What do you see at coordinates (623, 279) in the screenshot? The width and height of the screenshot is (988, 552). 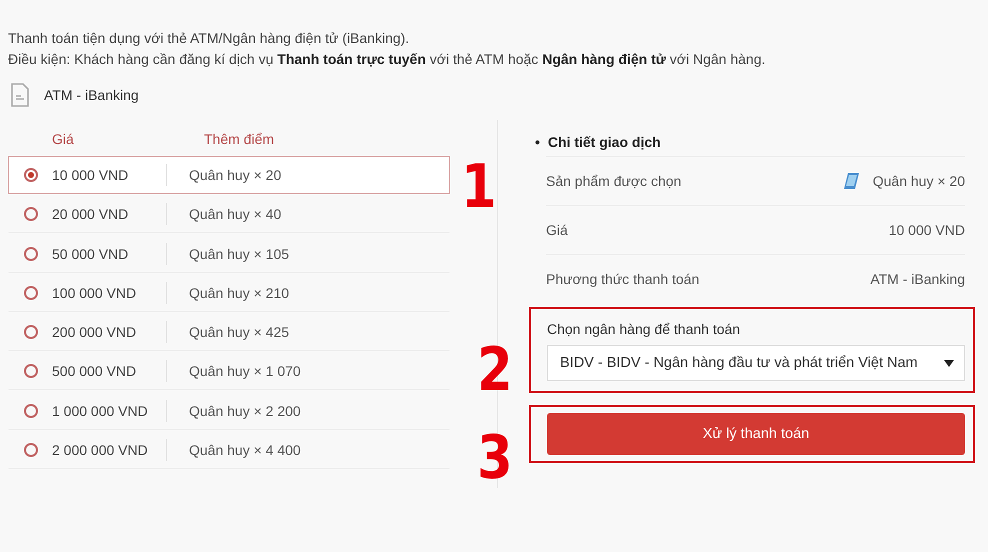 I see `detail-label: Phương thức thanh toán` at bounding box center [623, 279].